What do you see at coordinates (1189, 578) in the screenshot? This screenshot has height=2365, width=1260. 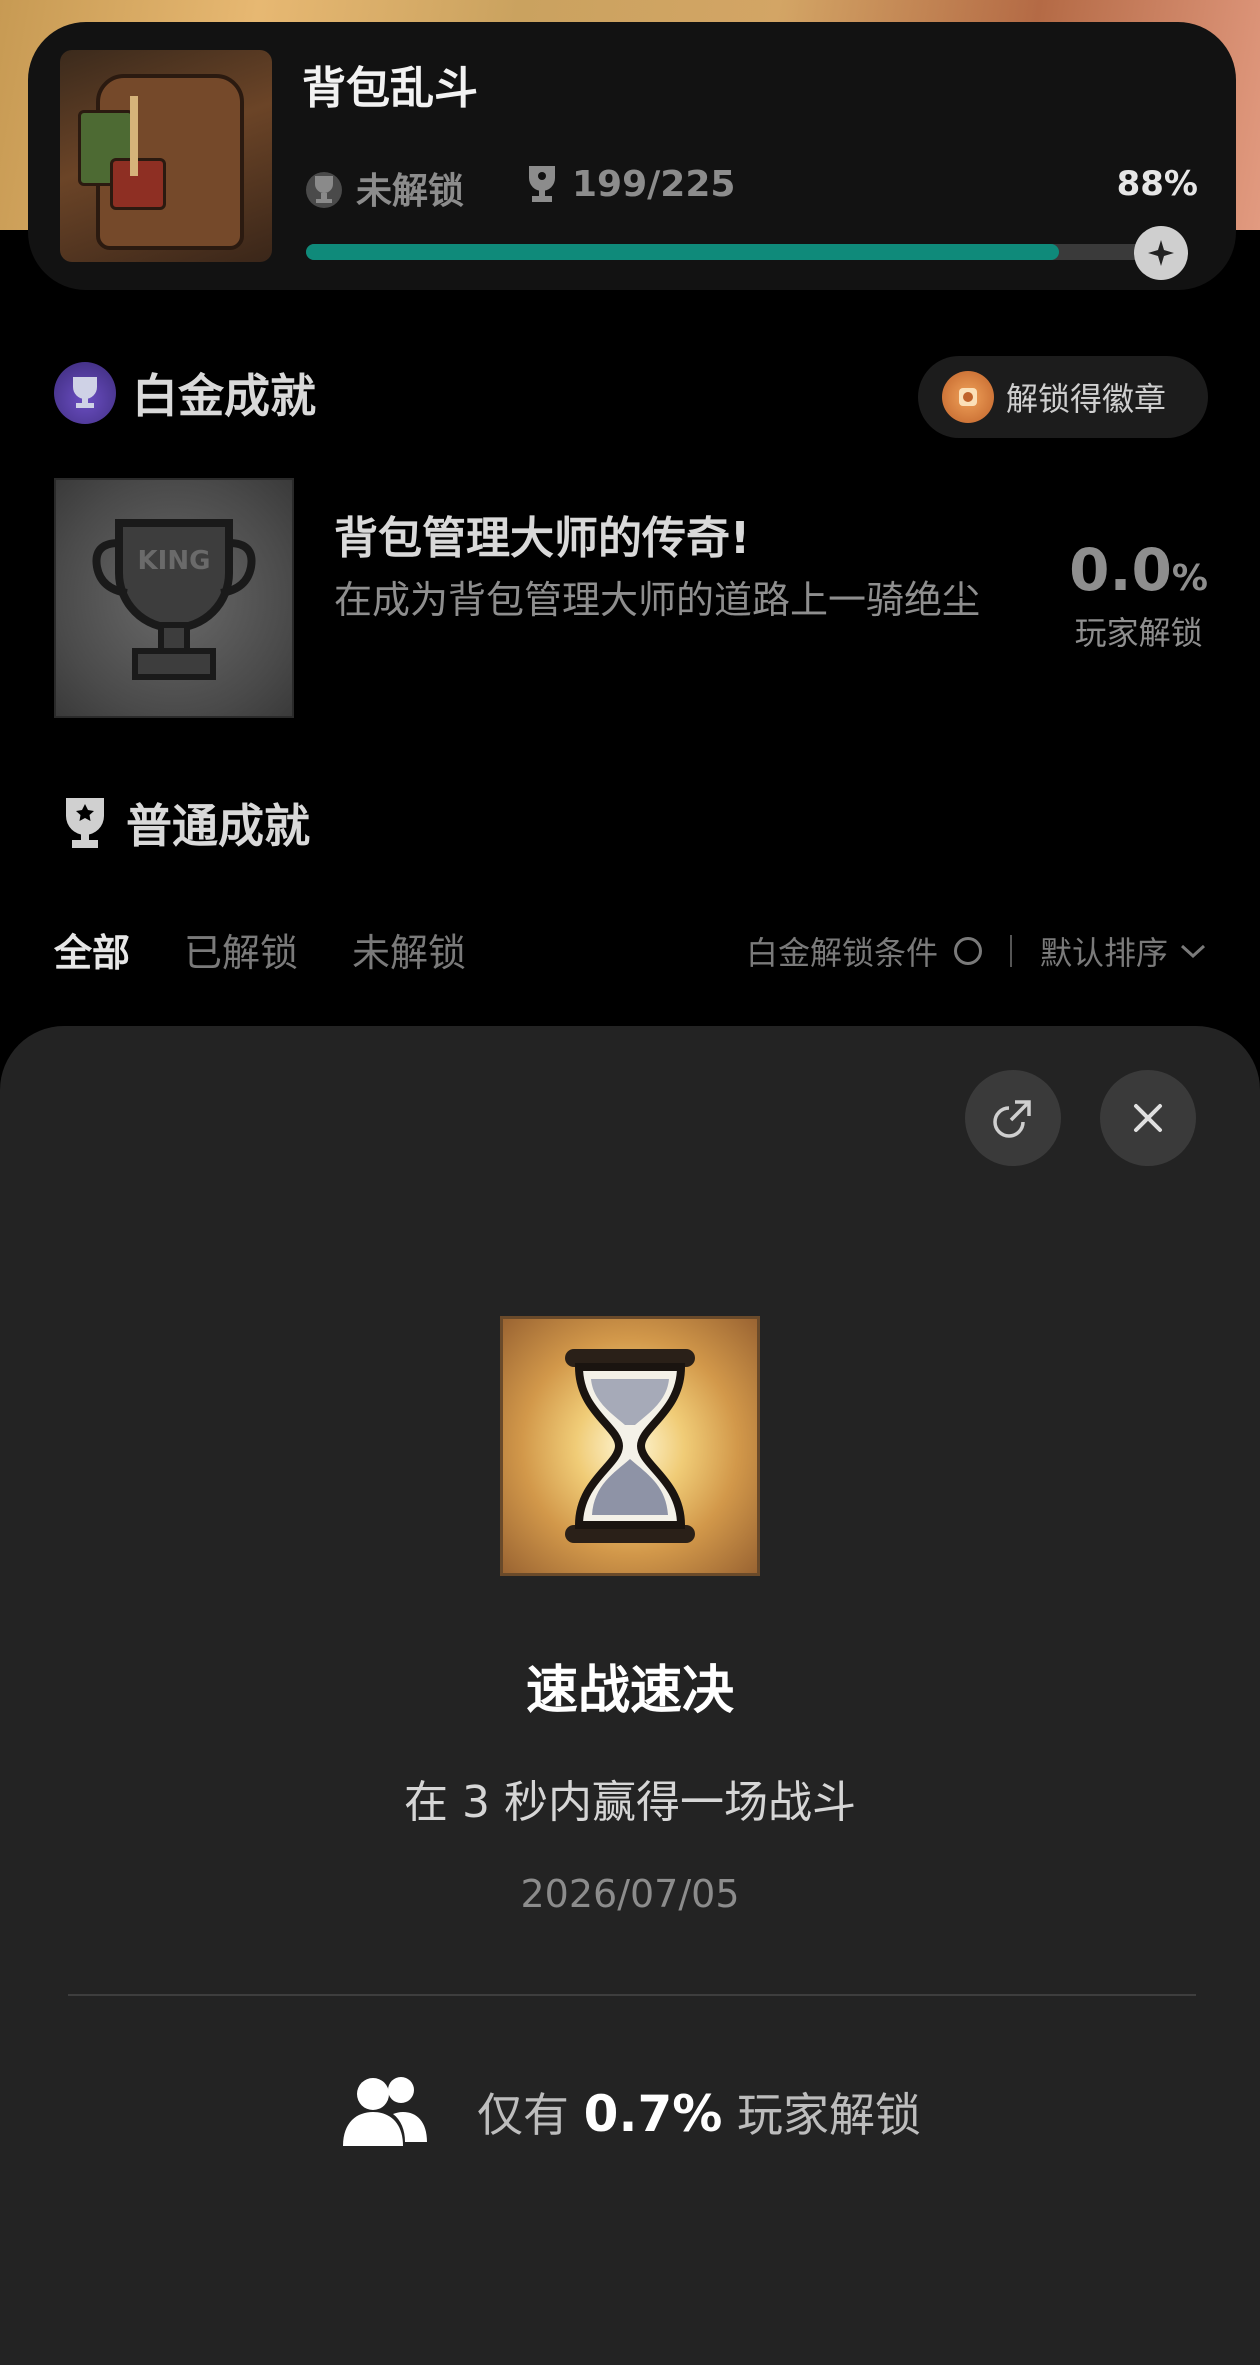 I see `rate-unit: %` at bounding box center [1189, 578].